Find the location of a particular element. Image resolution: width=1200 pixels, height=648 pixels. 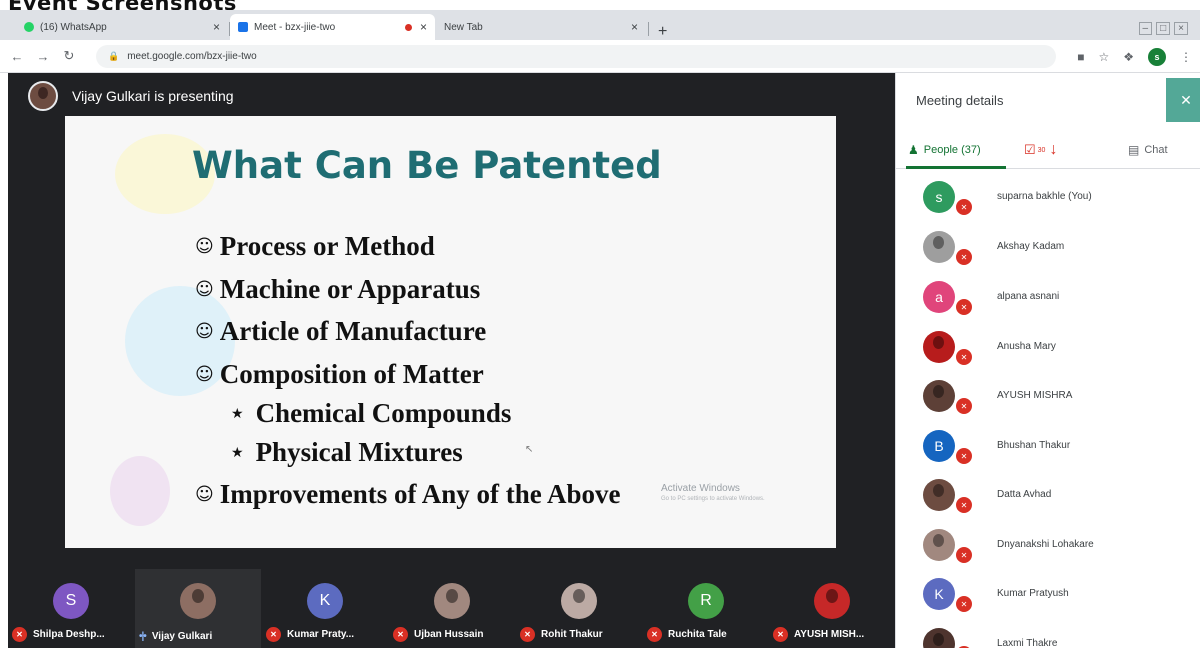

participant-tile: ✕ Rohit Thakur is located at coordinates (579, 608).